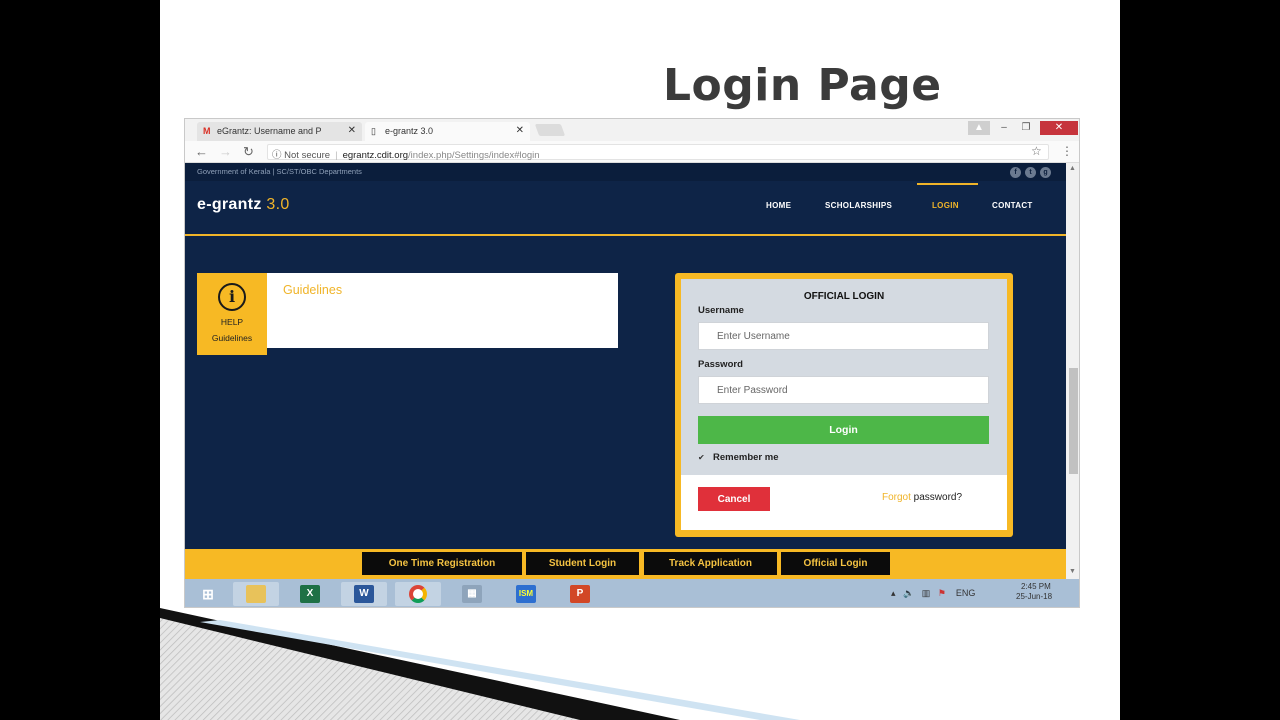  I want to click on scroll-thumb, so click(1073, 421).